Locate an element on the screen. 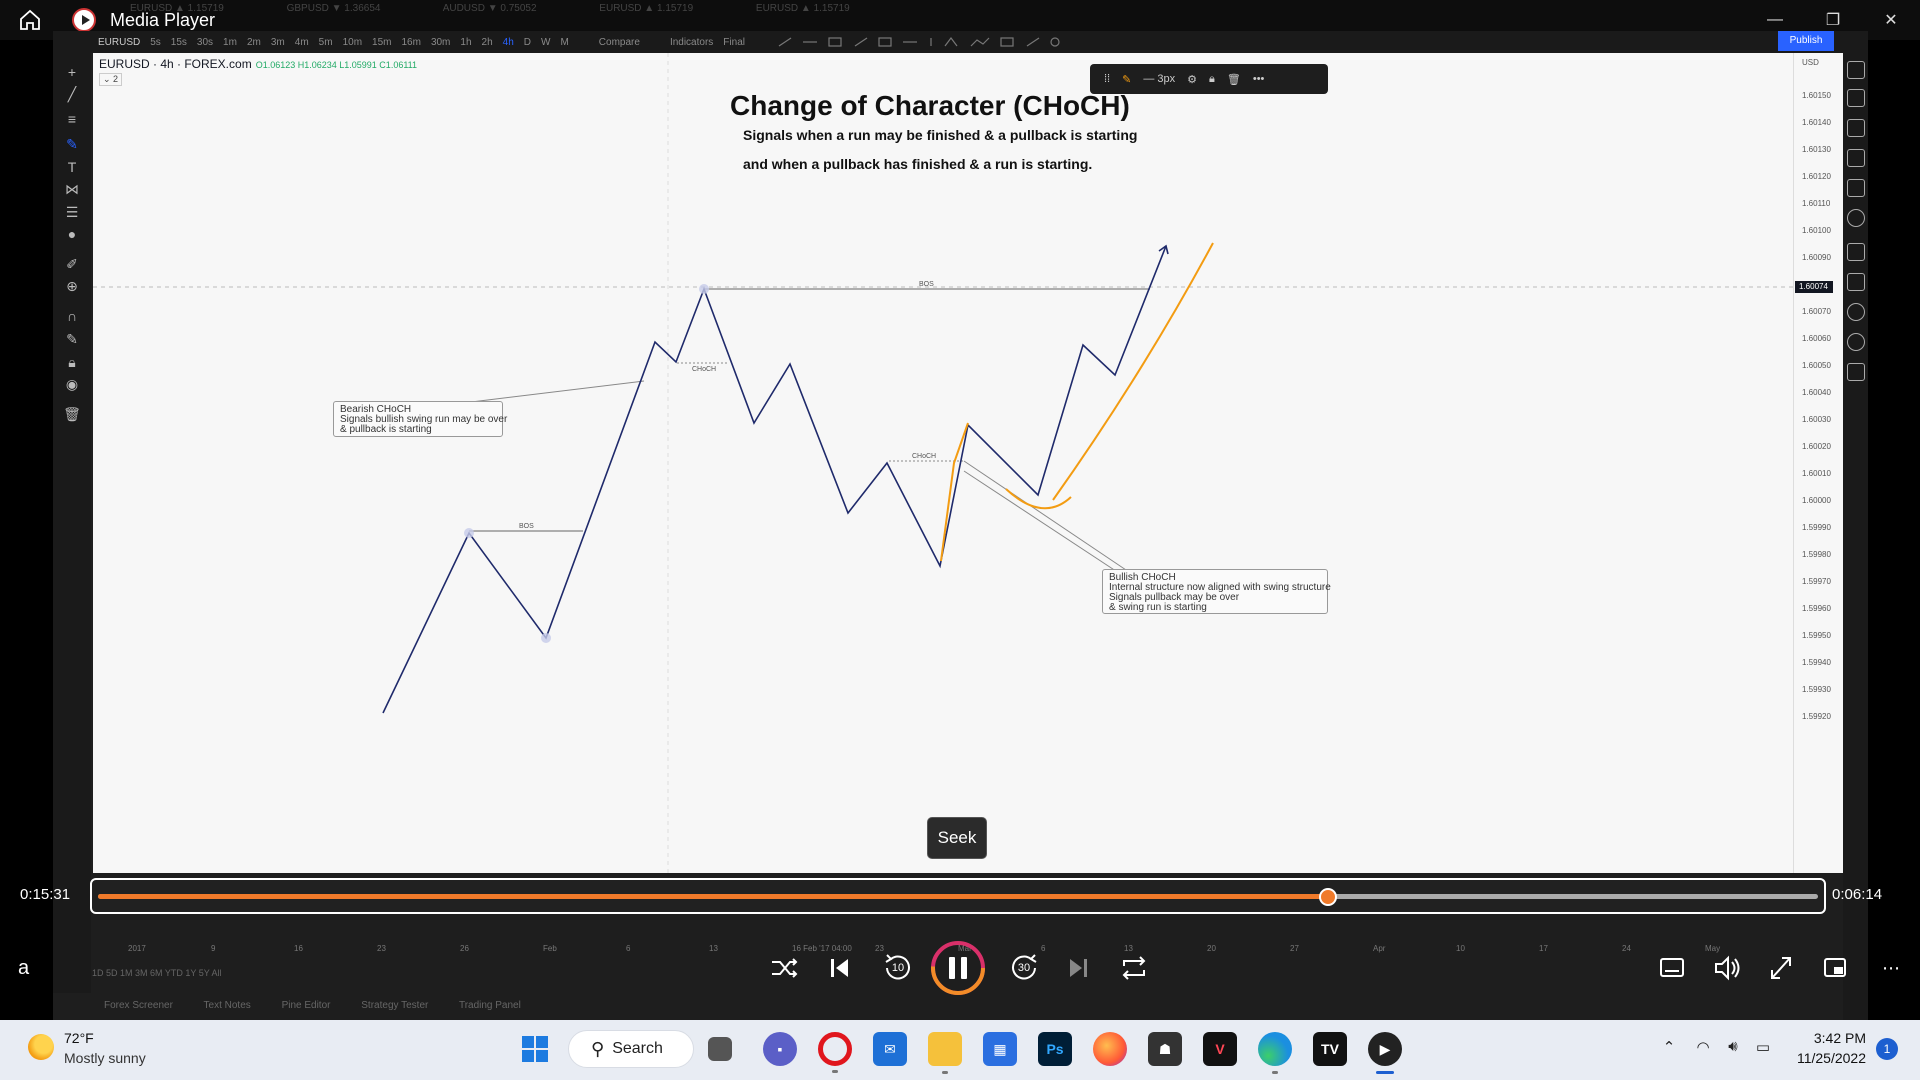 The image size is (1920, 1080). path-icon: ✎ is located at coordinates (72, 144).